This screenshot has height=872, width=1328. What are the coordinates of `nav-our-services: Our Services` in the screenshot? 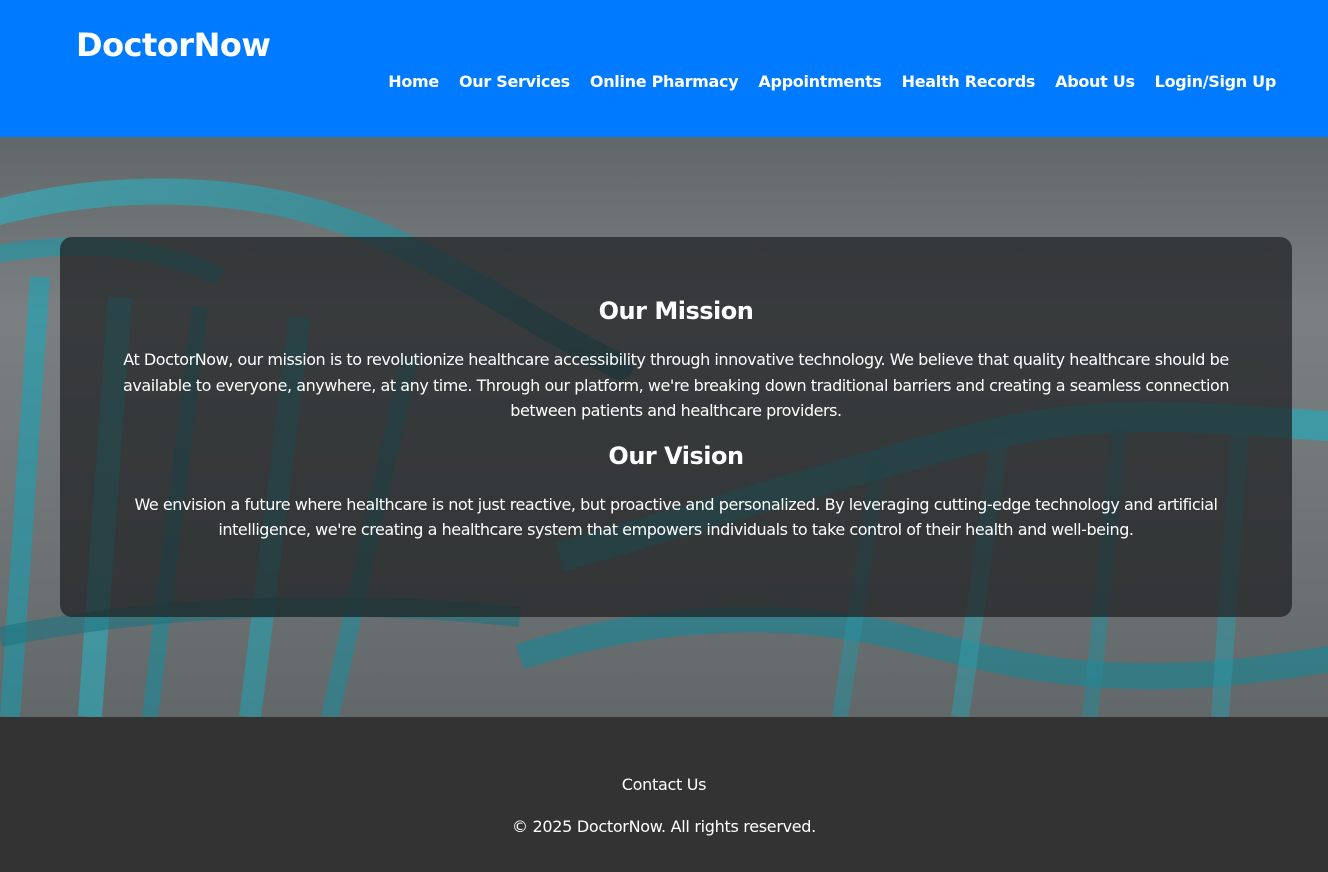 It's located at (514, 81).